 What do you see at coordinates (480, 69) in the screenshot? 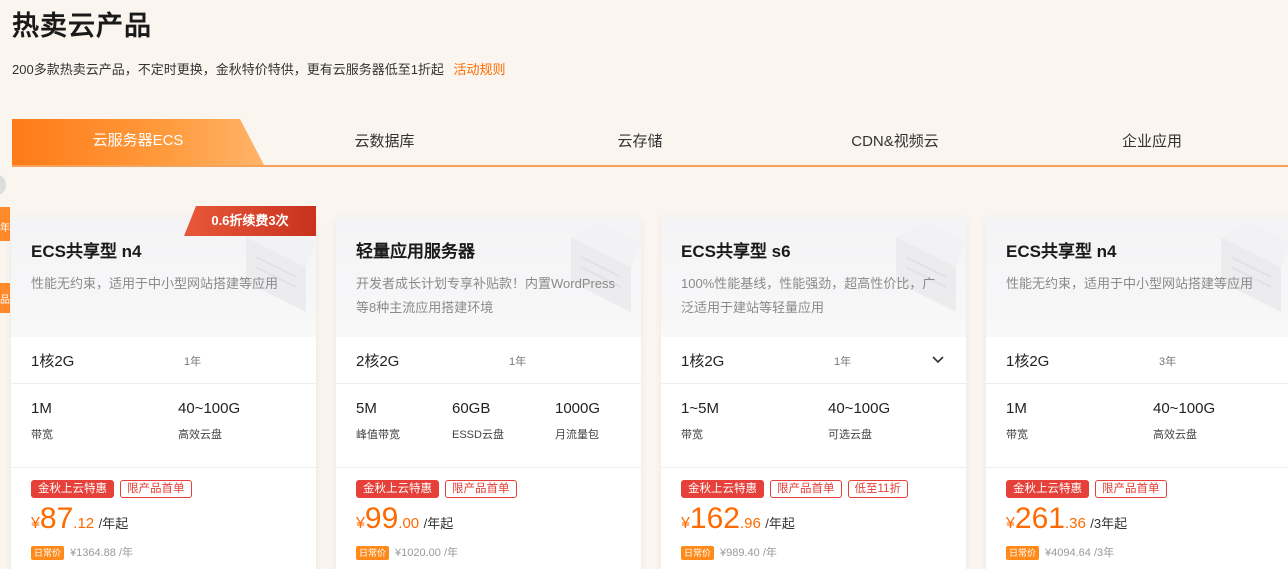
I see `activity-rules-link: 活动规则` at bounding box center [480, 69].